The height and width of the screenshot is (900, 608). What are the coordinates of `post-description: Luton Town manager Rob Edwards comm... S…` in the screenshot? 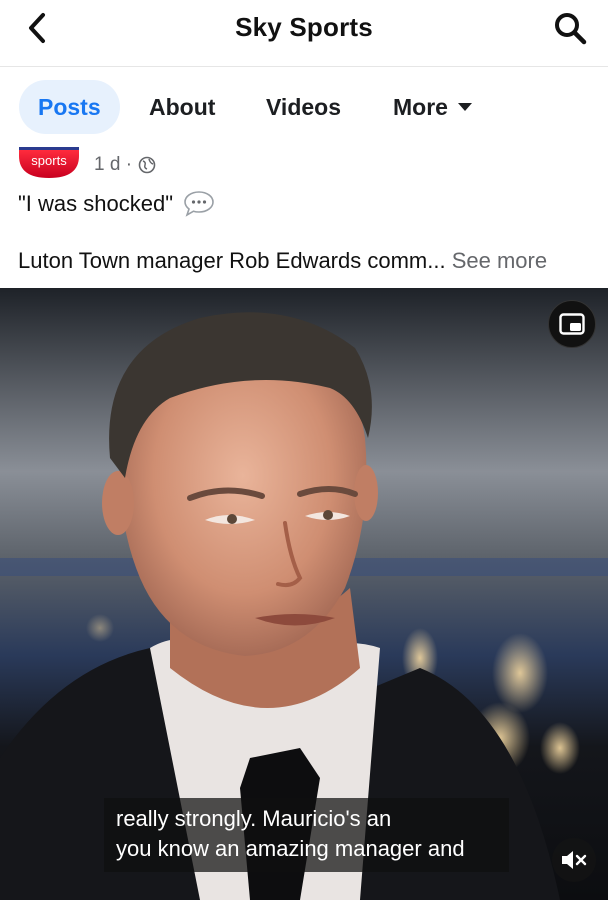 It's located at (282, 261).